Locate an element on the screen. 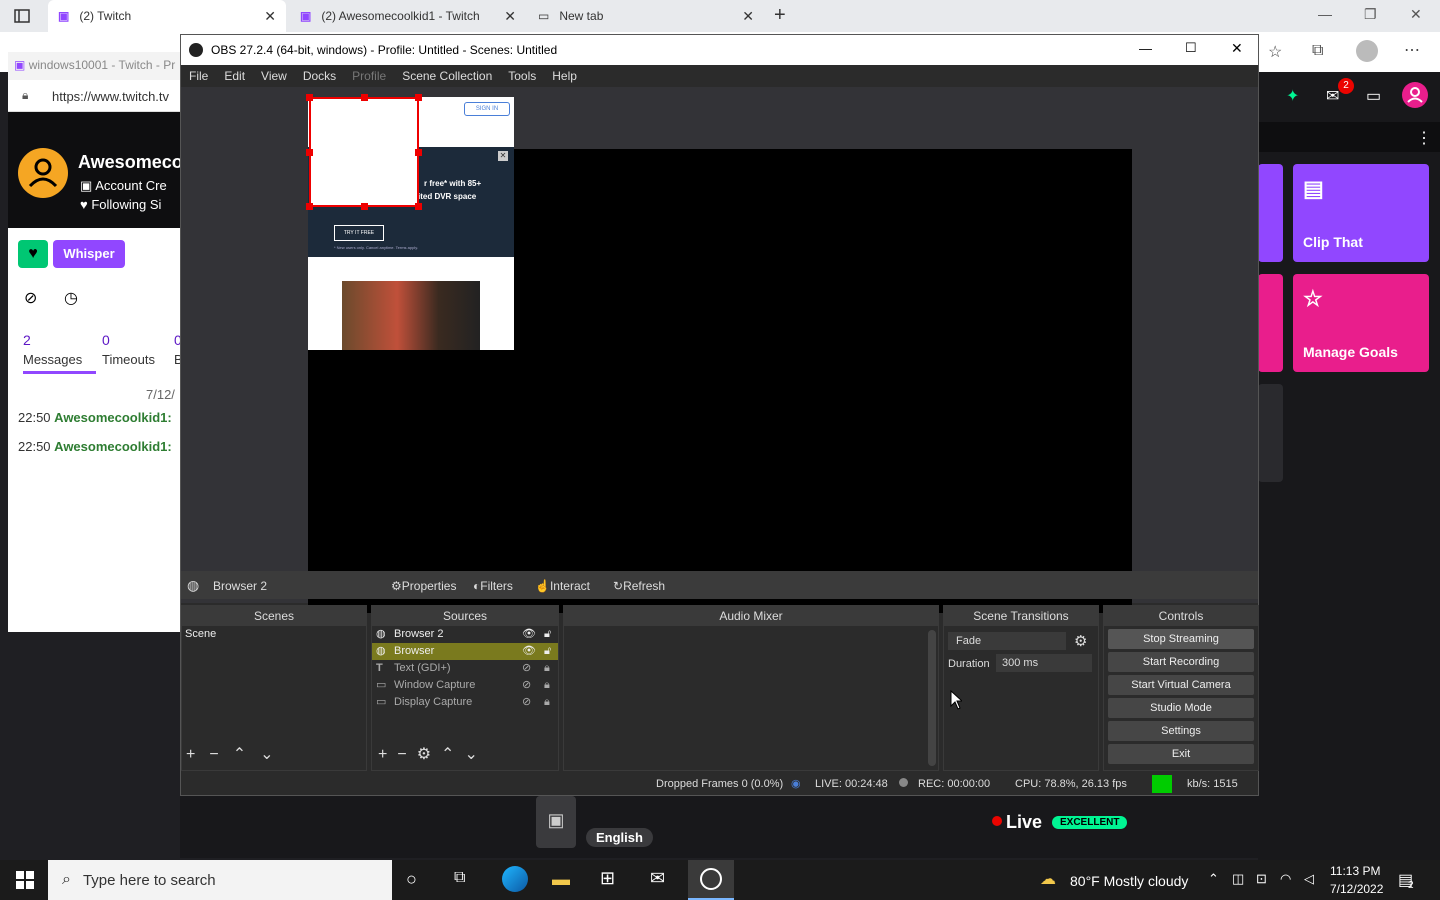  edge-icon is located at coordinates (515, 879).